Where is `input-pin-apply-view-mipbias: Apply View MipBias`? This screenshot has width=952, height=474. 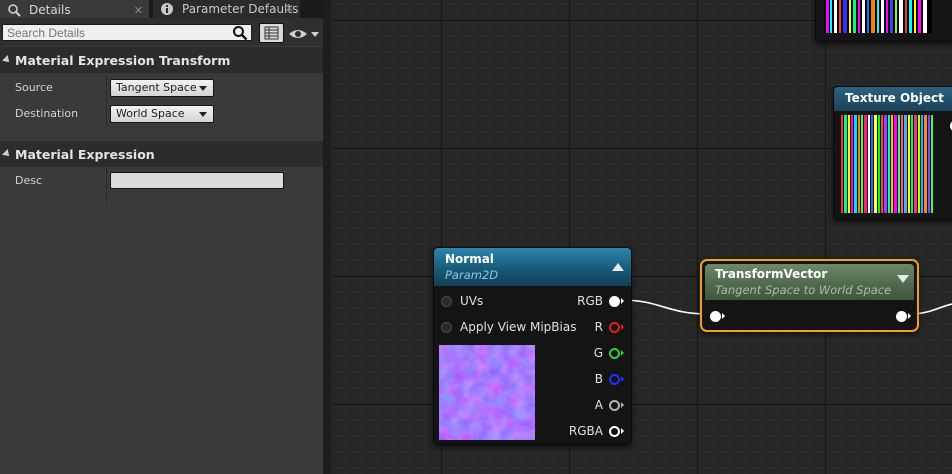 input-pin-apply-view-mipbias: Apply View MipBias is located at coordinates (508, 327).